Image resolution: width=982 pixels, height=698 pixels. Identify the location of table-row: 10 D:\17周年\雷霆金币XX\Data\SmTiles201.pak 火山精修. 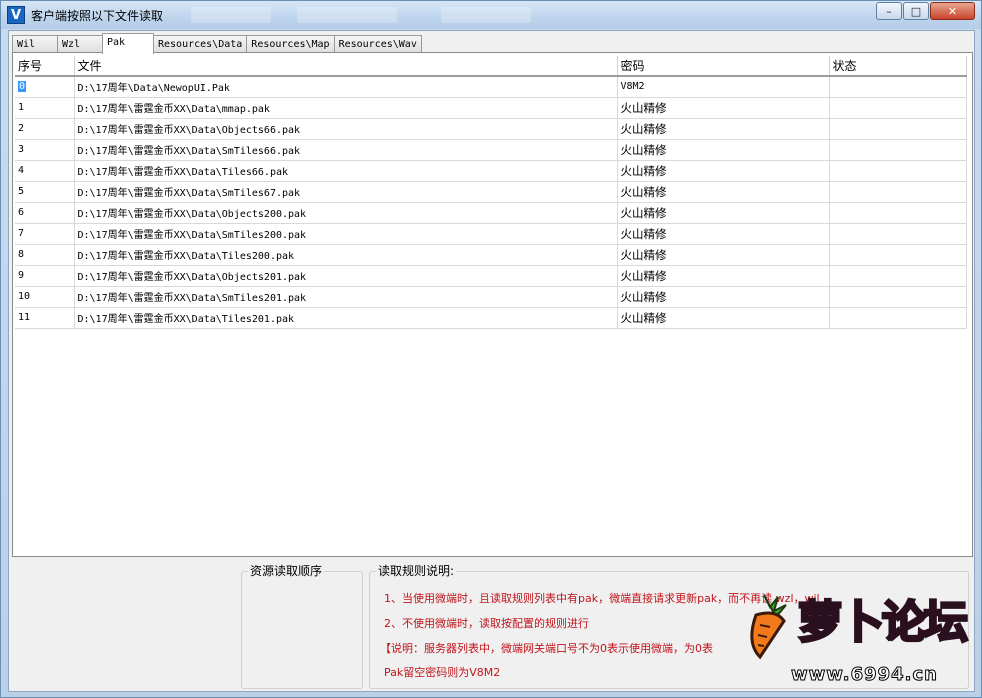
(491, 297).